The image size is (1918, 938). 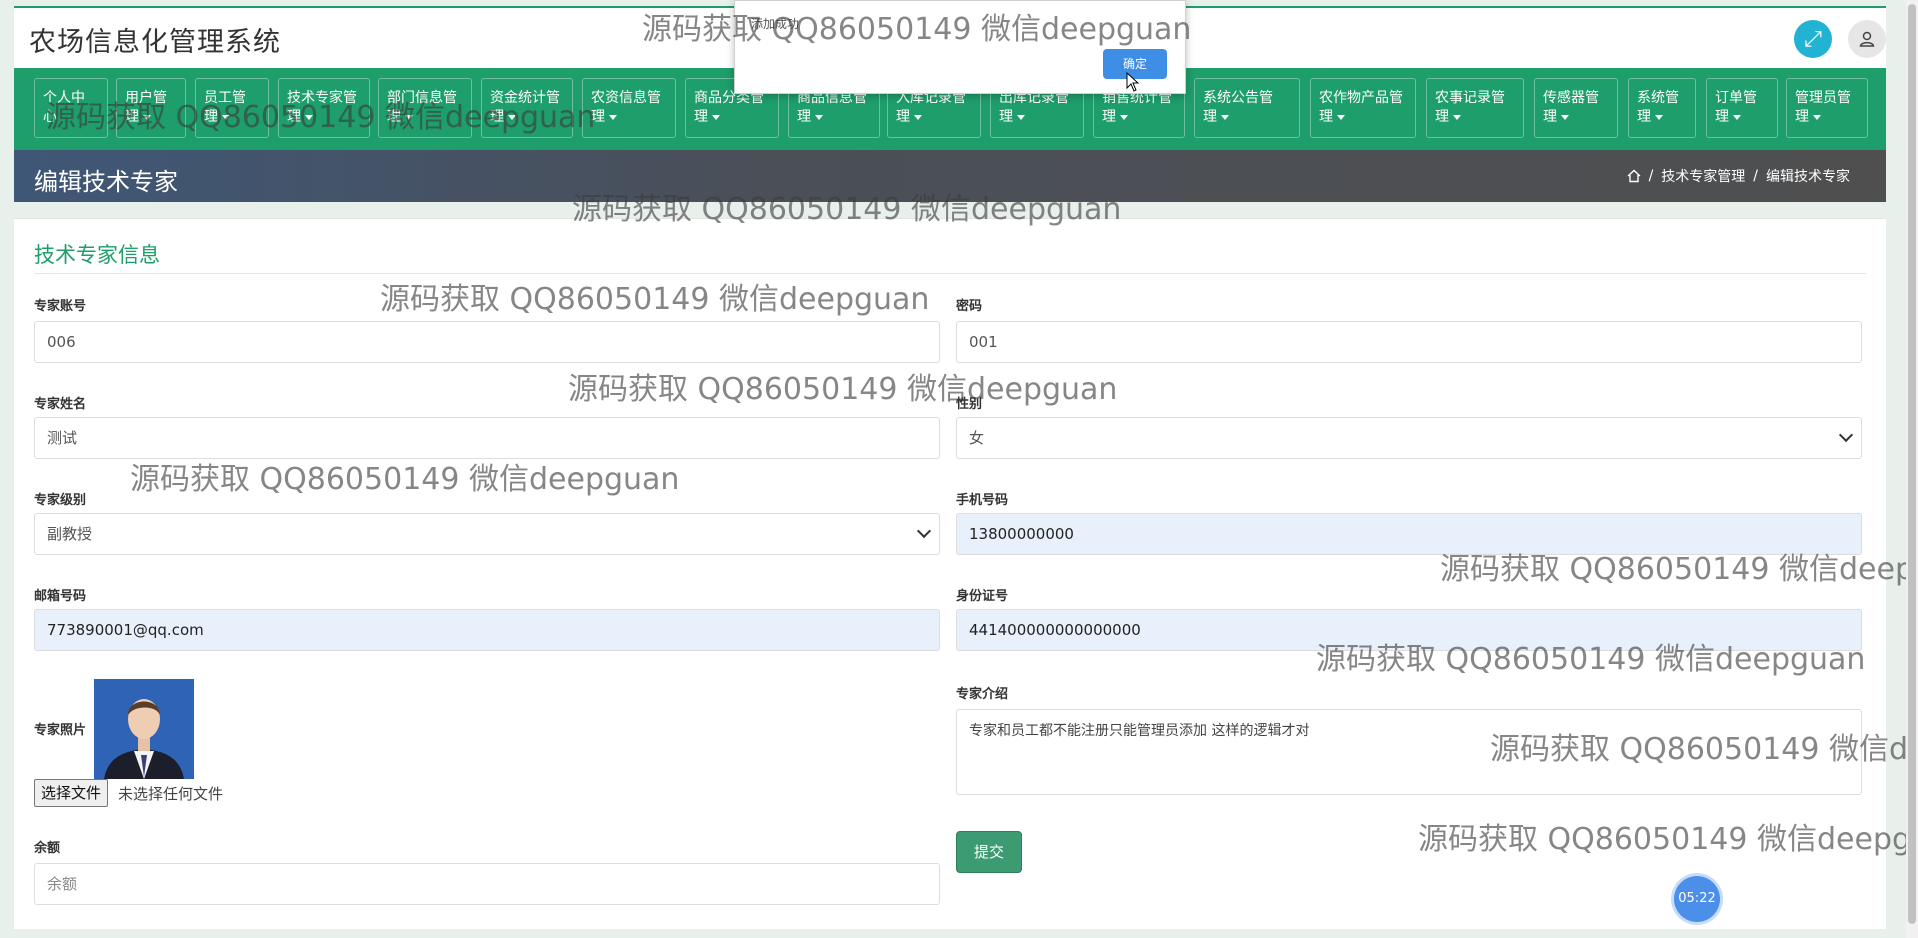 I want to click on level-selected: 副教授, so click(x=70, y=534).